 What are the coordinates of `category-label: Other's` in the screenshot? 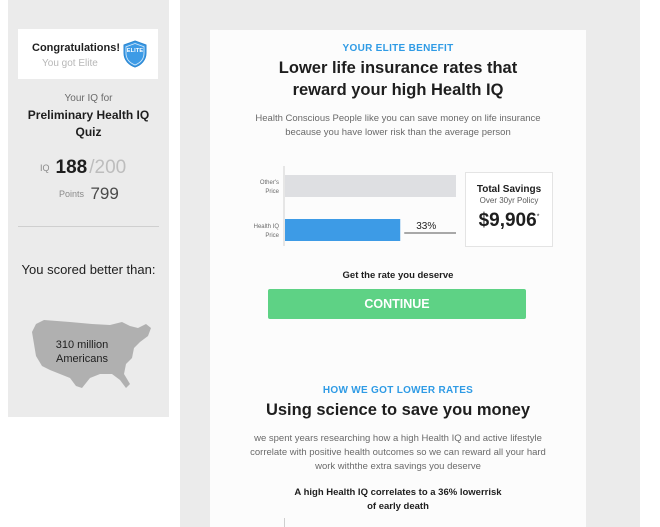 It's located at (269, 183).